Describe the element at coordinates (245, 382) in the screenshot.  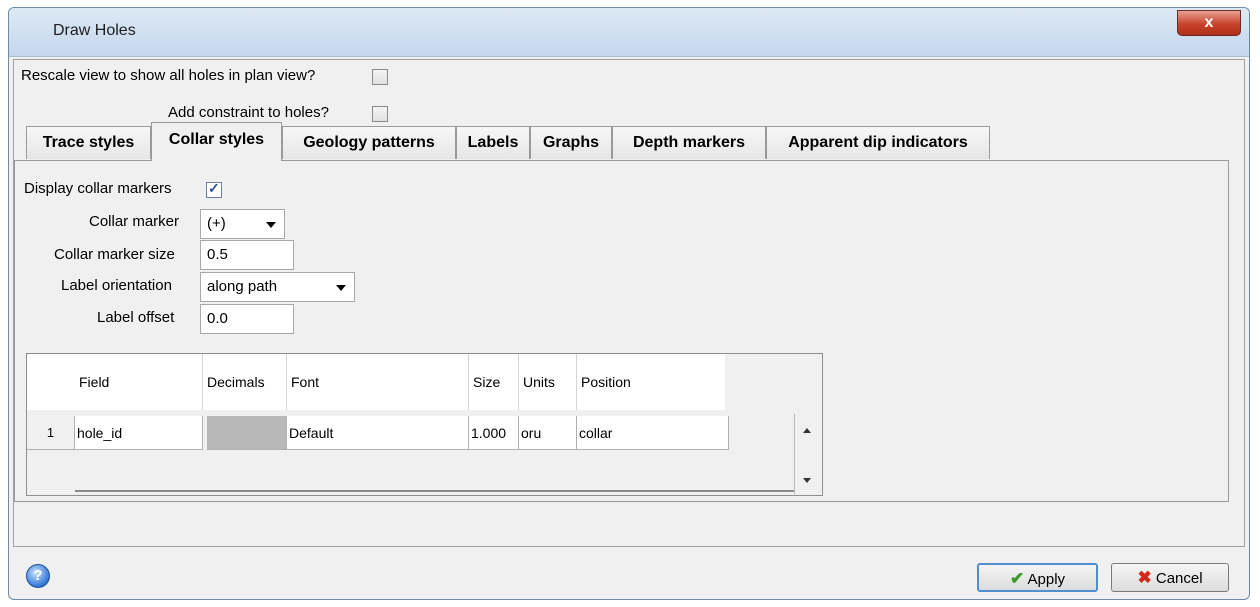
I see `column-header-decimals: Decimals` at that location.